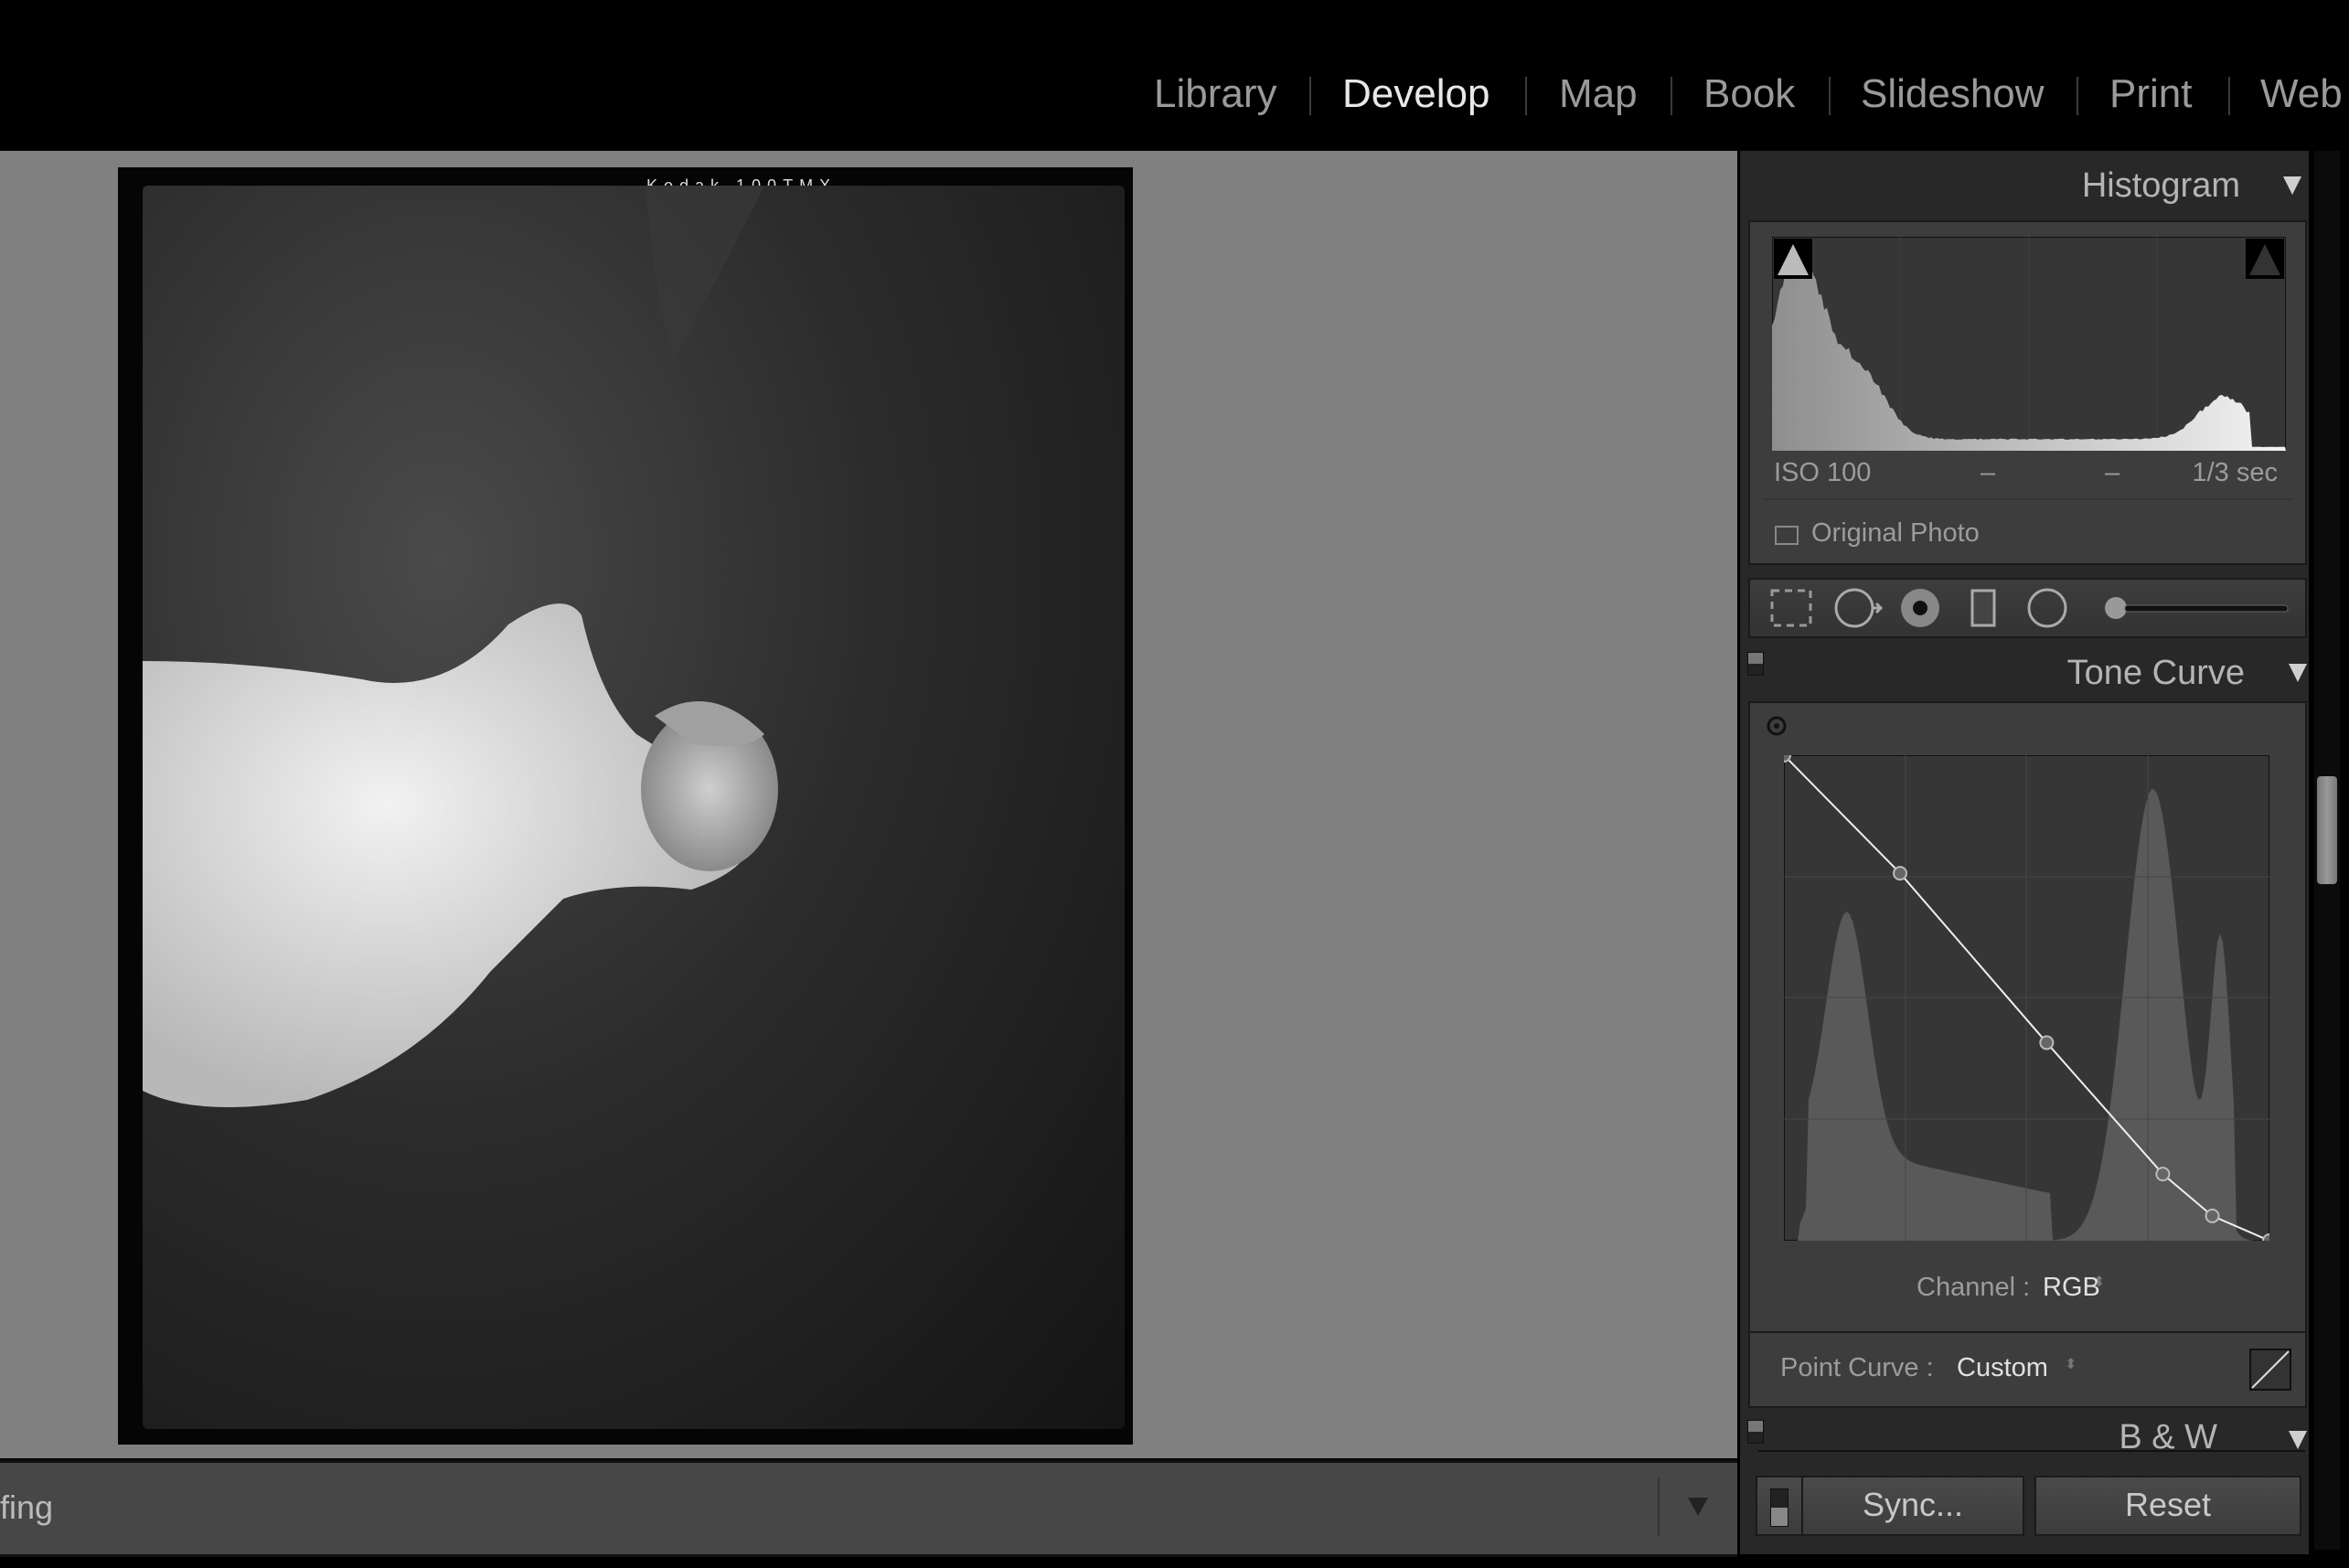 This screenshot has height=1568, width=2349. Describe the element at coordinates (1858, 608) in the screenshot. I see `spot-removal-icon` at that location.